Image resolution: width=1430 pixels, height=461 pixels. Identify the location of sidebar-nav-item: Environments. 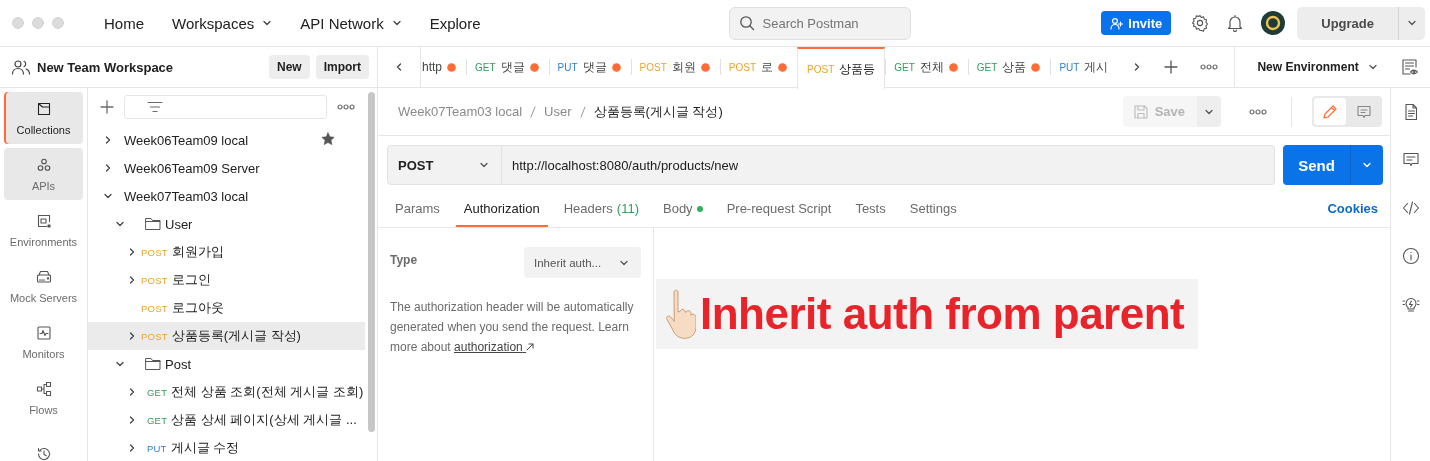
(43, 230).